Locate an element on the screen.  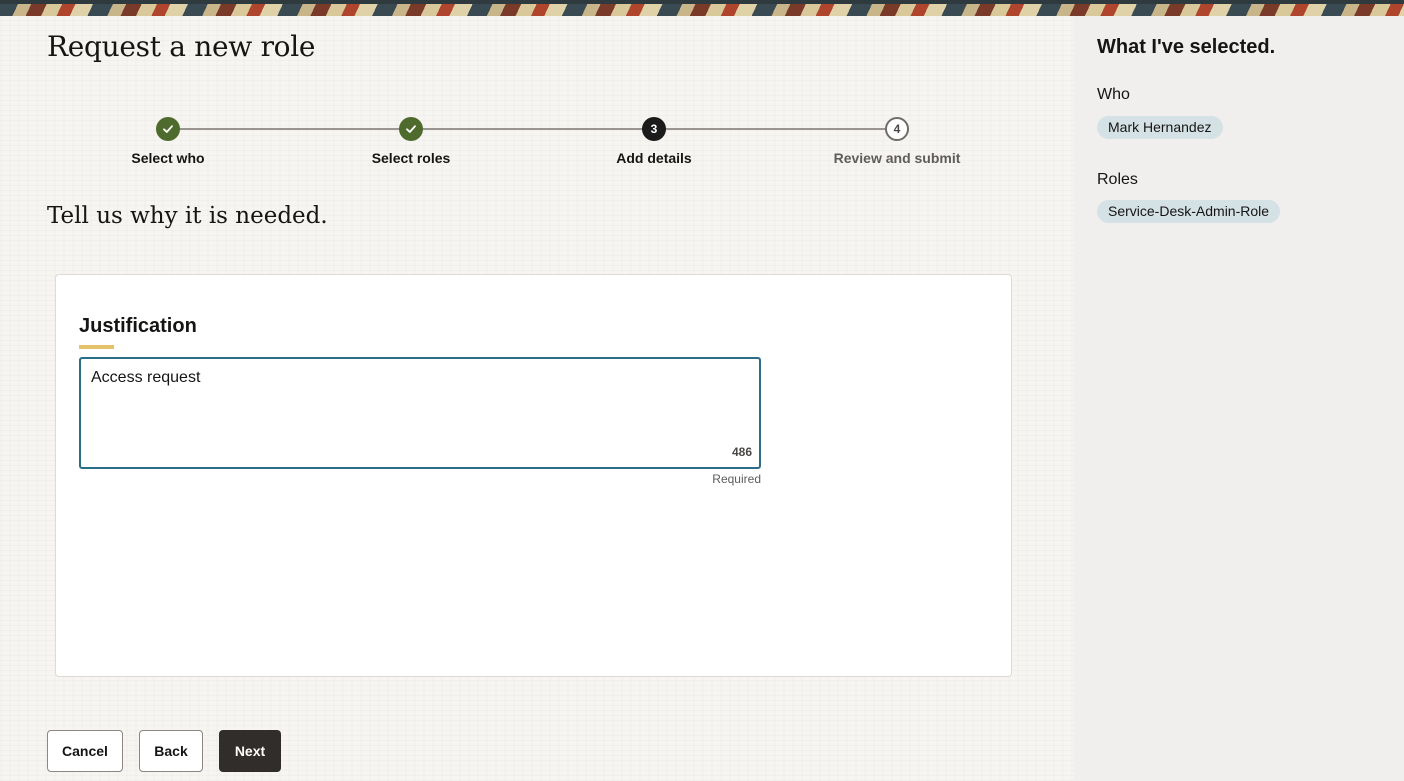
section-heading: Tell us why it is needed. is located at coordinates (187, 216).